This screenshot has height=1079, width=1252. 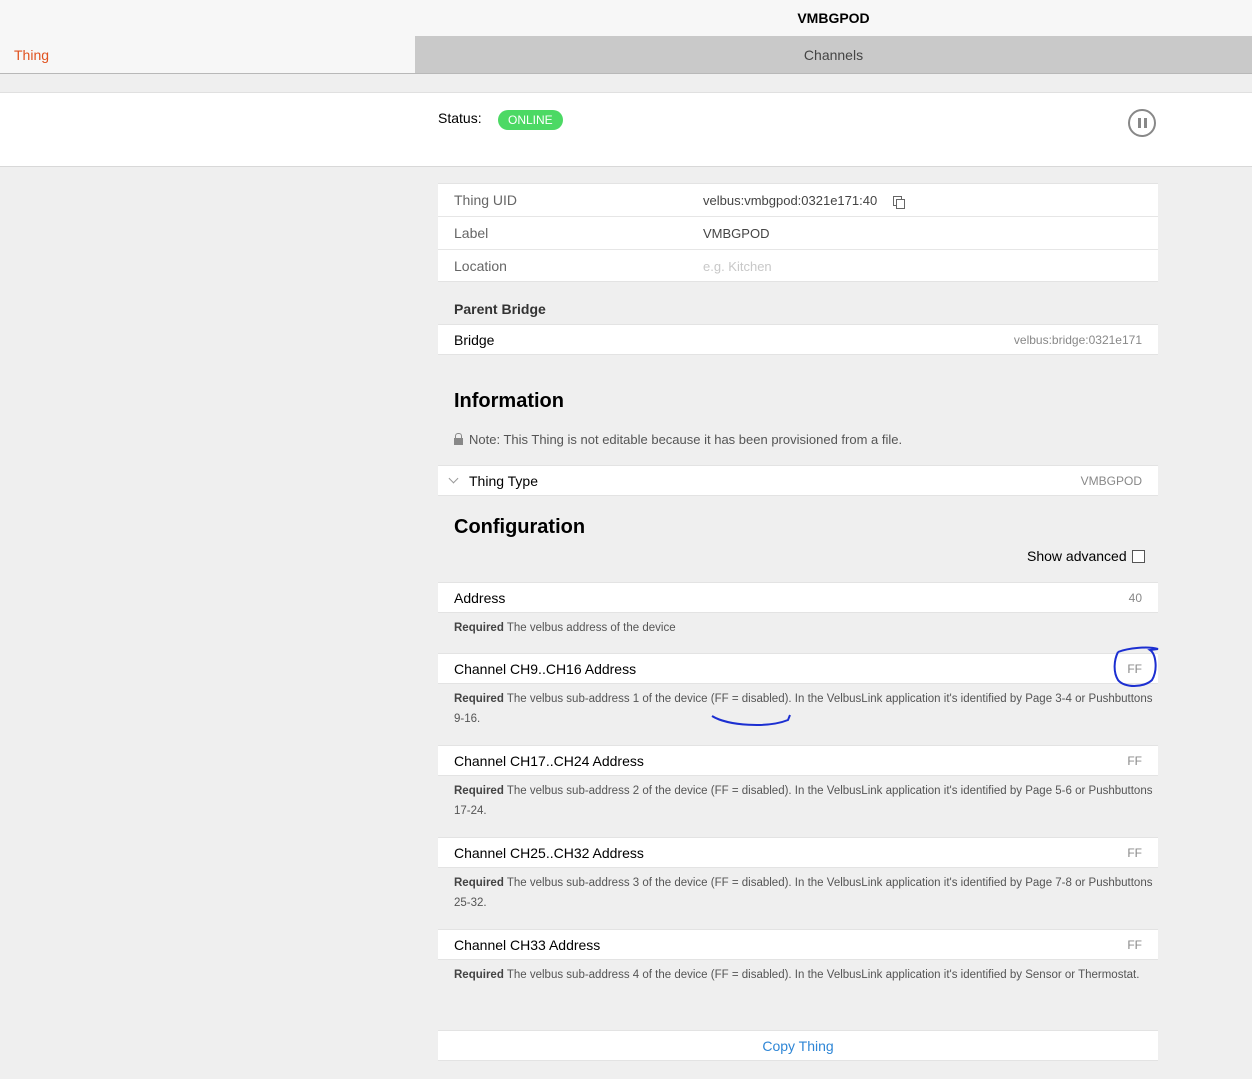 I want to click on param-label: Channel CH25..CH32 Address, so click(x=549, y=853).